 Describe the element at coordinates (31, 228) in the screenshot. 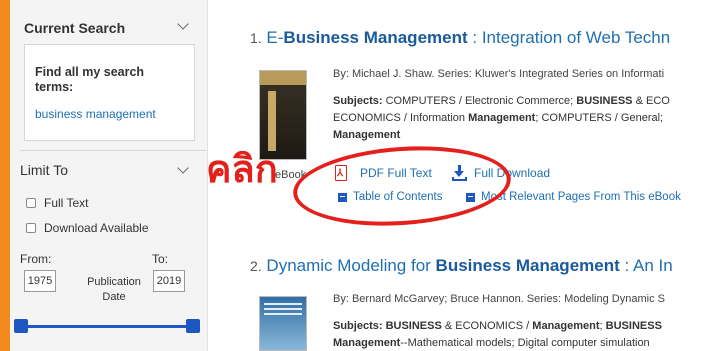

I see `download-available-checkbox` at that location.